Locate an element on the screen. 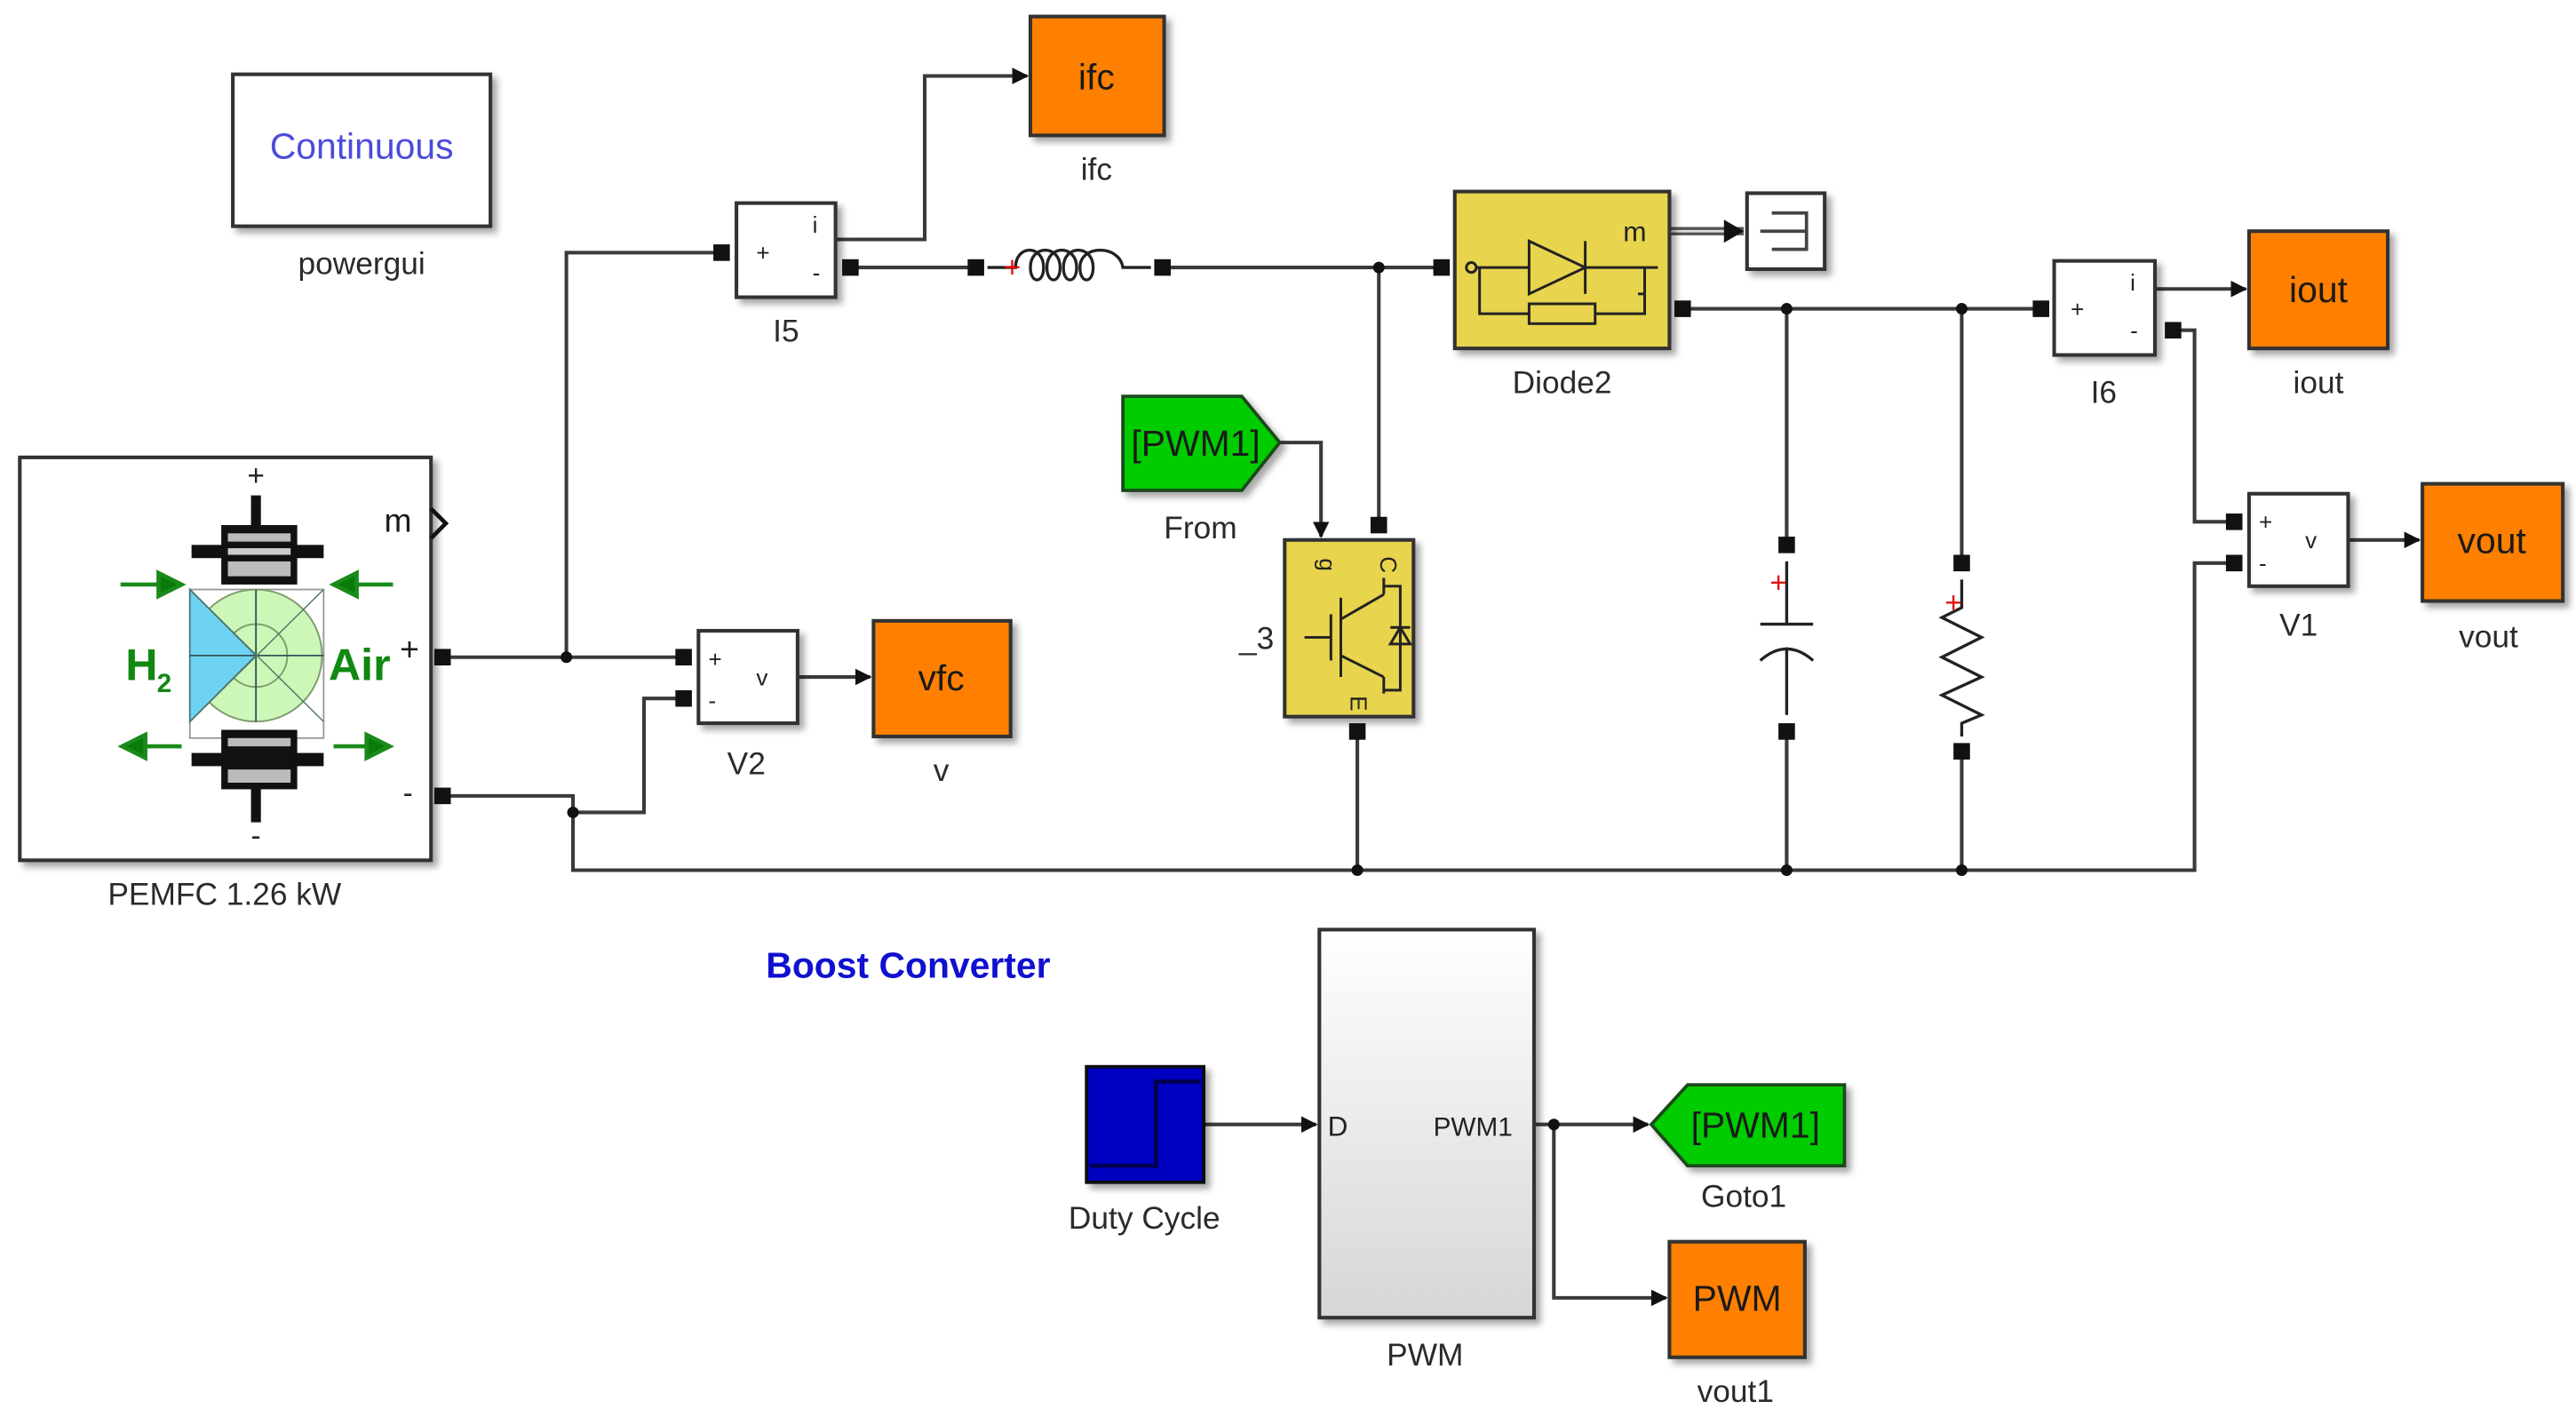 The width and height of the screenshot is (2576, 1425). ifc-label: ifc is located at coordinates (1096, 170).